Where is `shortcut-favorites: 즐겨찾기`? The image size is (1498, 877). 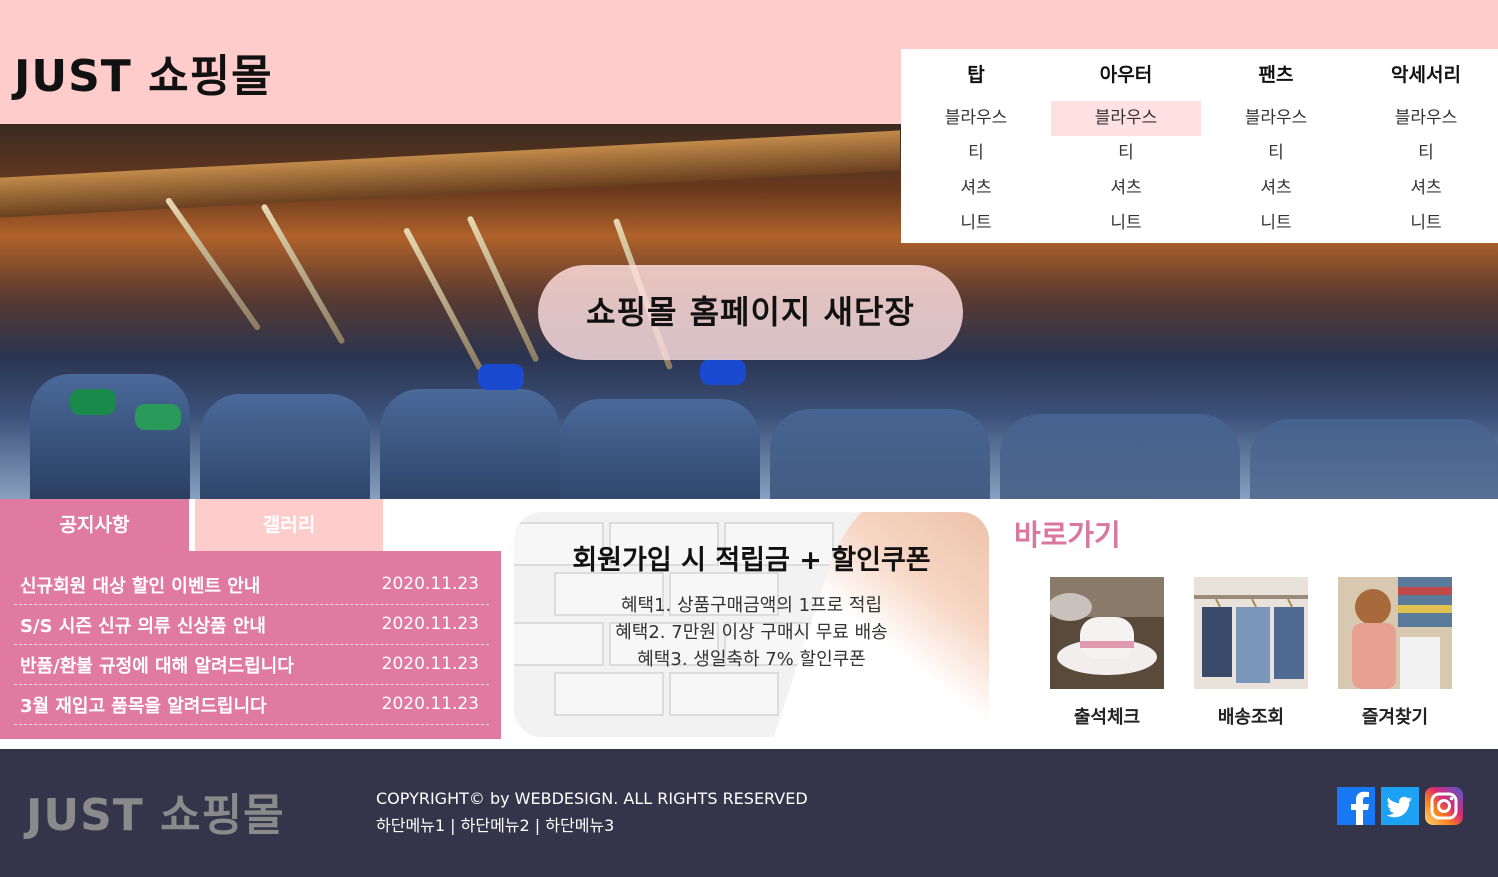
shortcut-favorites: 즐겨찾기 is located at coordinates (1395, 653).